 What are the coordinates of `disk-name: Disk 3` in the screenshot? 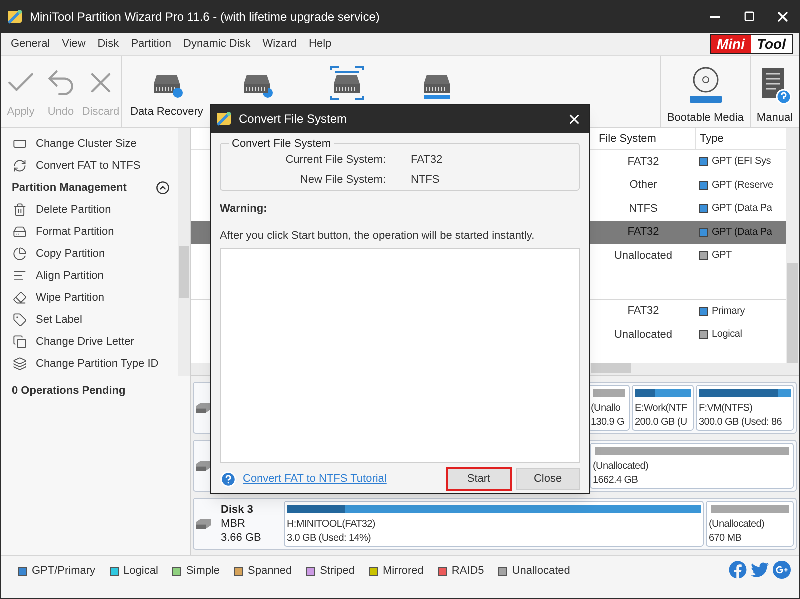 It's located at (237, 510).